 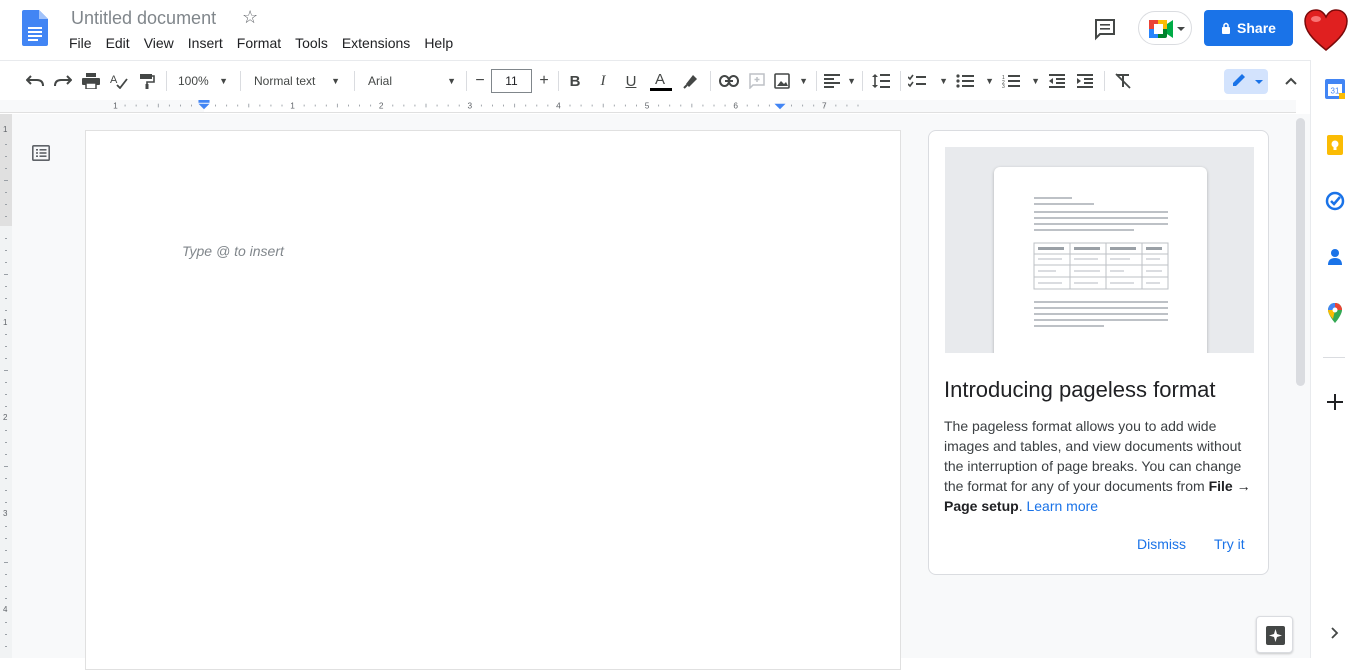 I want to click on link-icon, so click(x=729, y=81).